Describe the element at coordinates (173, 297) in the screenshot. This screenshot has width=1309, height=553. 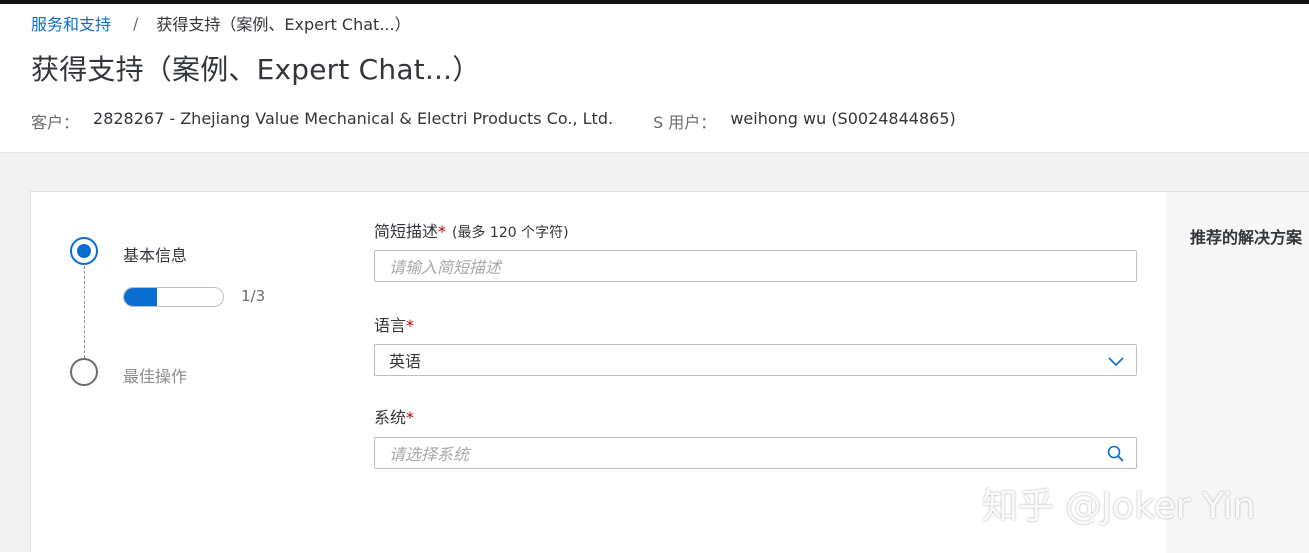
I see `step-progress-bar` at that location.